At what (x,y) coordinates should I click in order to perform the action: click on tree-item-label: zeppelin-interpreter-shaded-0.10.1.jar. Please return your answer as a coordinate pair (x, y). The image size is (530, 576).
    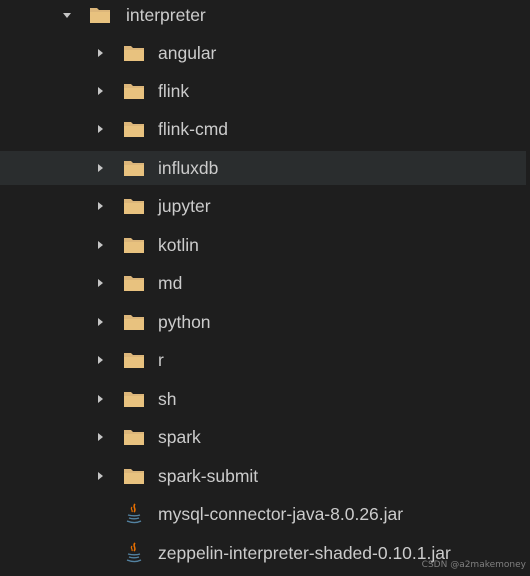
    Looking at the image, I should click on (304, 553).